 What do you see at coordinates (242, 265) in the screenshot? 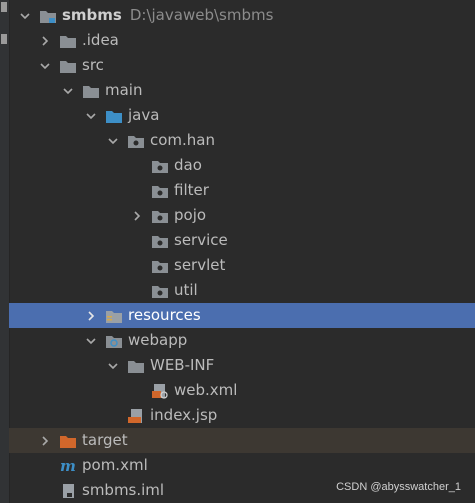
I see `tree-row-servlet: servlet` at bounding box center [242, 265].